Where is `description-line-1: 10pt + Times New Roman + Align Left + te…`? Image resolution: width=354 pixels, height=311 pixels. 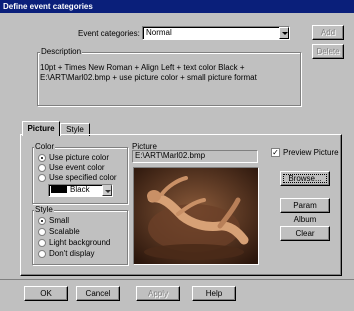 description-line-1: 10pt + Times New Roman + Align Left + te… is located at coordinates (142, 67).